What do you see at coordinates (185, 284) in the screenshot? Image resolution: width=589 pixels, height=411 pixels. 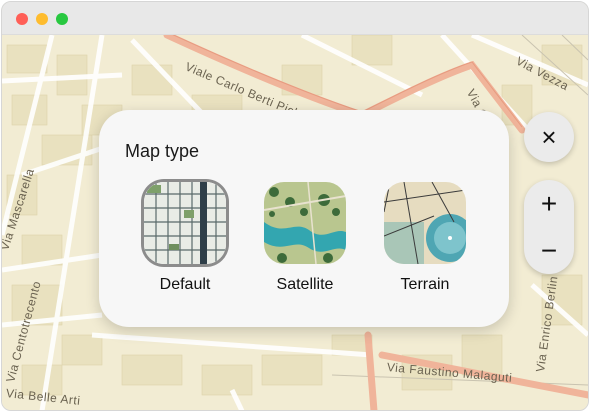 I see `map-type-label: Default` at bounding box center [185, 284].